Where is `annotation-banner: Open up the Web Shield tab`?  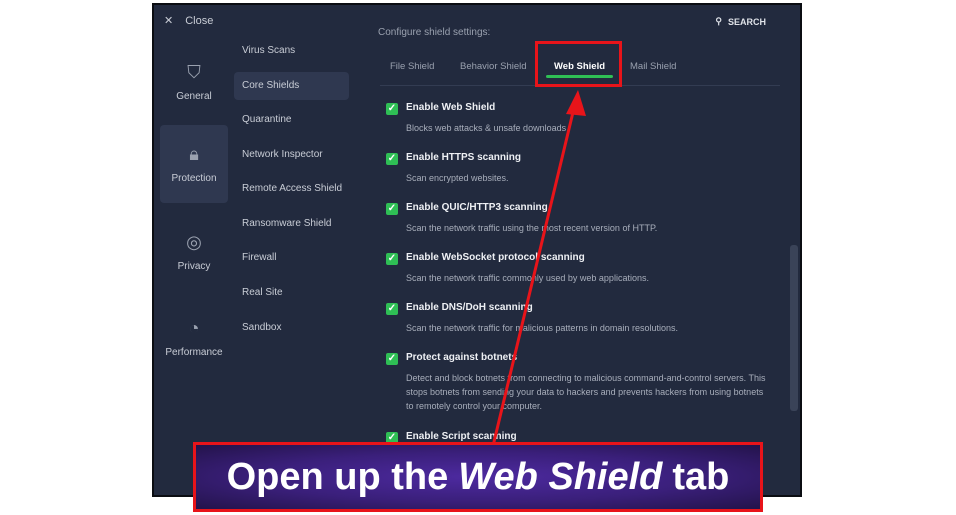 annotation-banner: Open up the Web Shield tab is located at coordinates (478, 477).